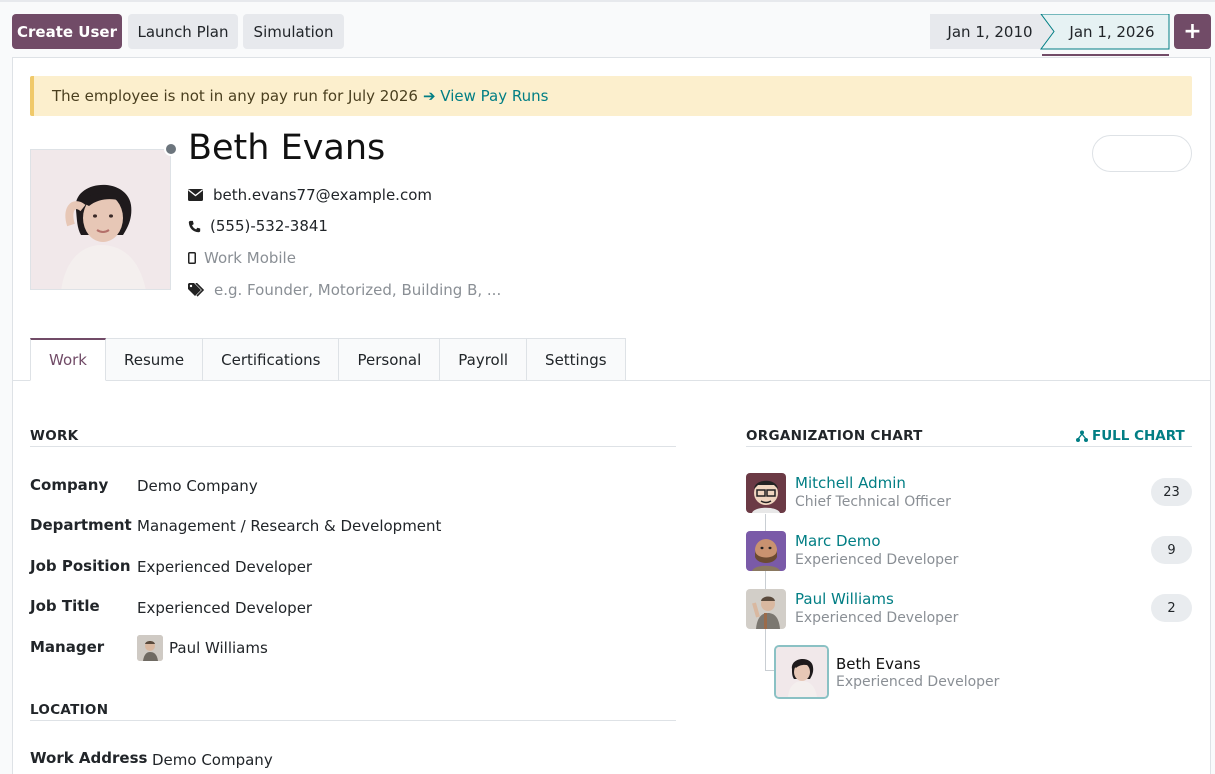 Image resolution: width=1215 pixels, height=774 pixels. I want to click on simulation-button: Simulation, so click(293, 31).